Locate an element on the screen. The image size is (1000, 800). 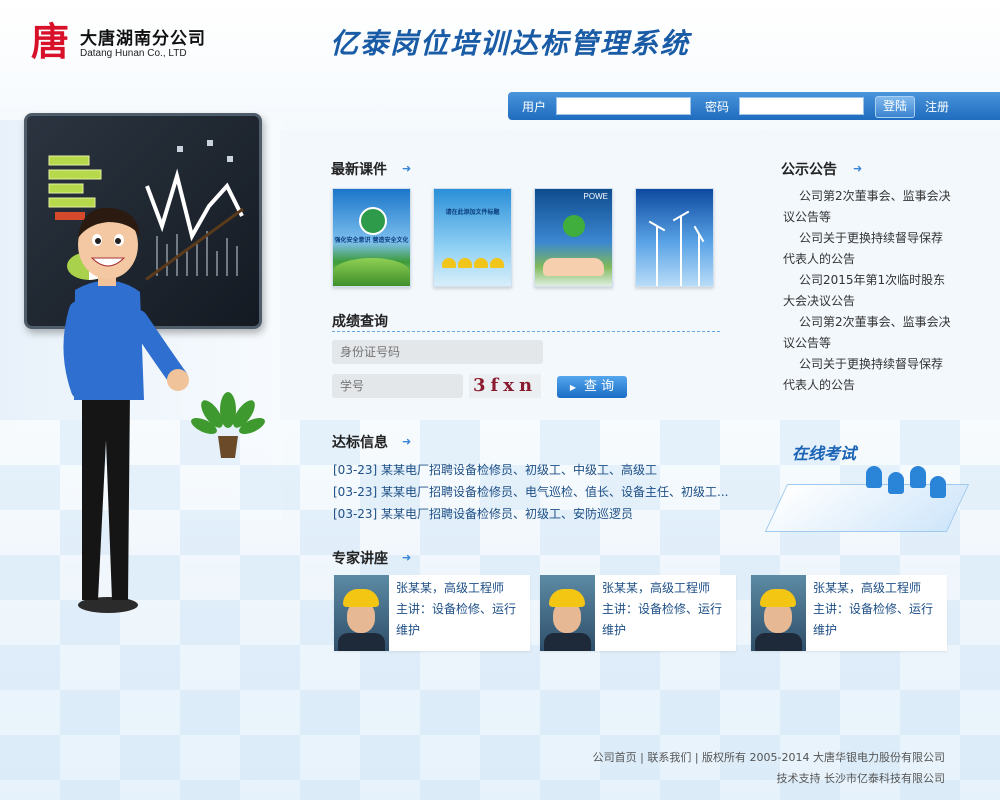
notice-item: 公司2015年第1次临时股东大会决议公告 is located at coordinates (868, 291).